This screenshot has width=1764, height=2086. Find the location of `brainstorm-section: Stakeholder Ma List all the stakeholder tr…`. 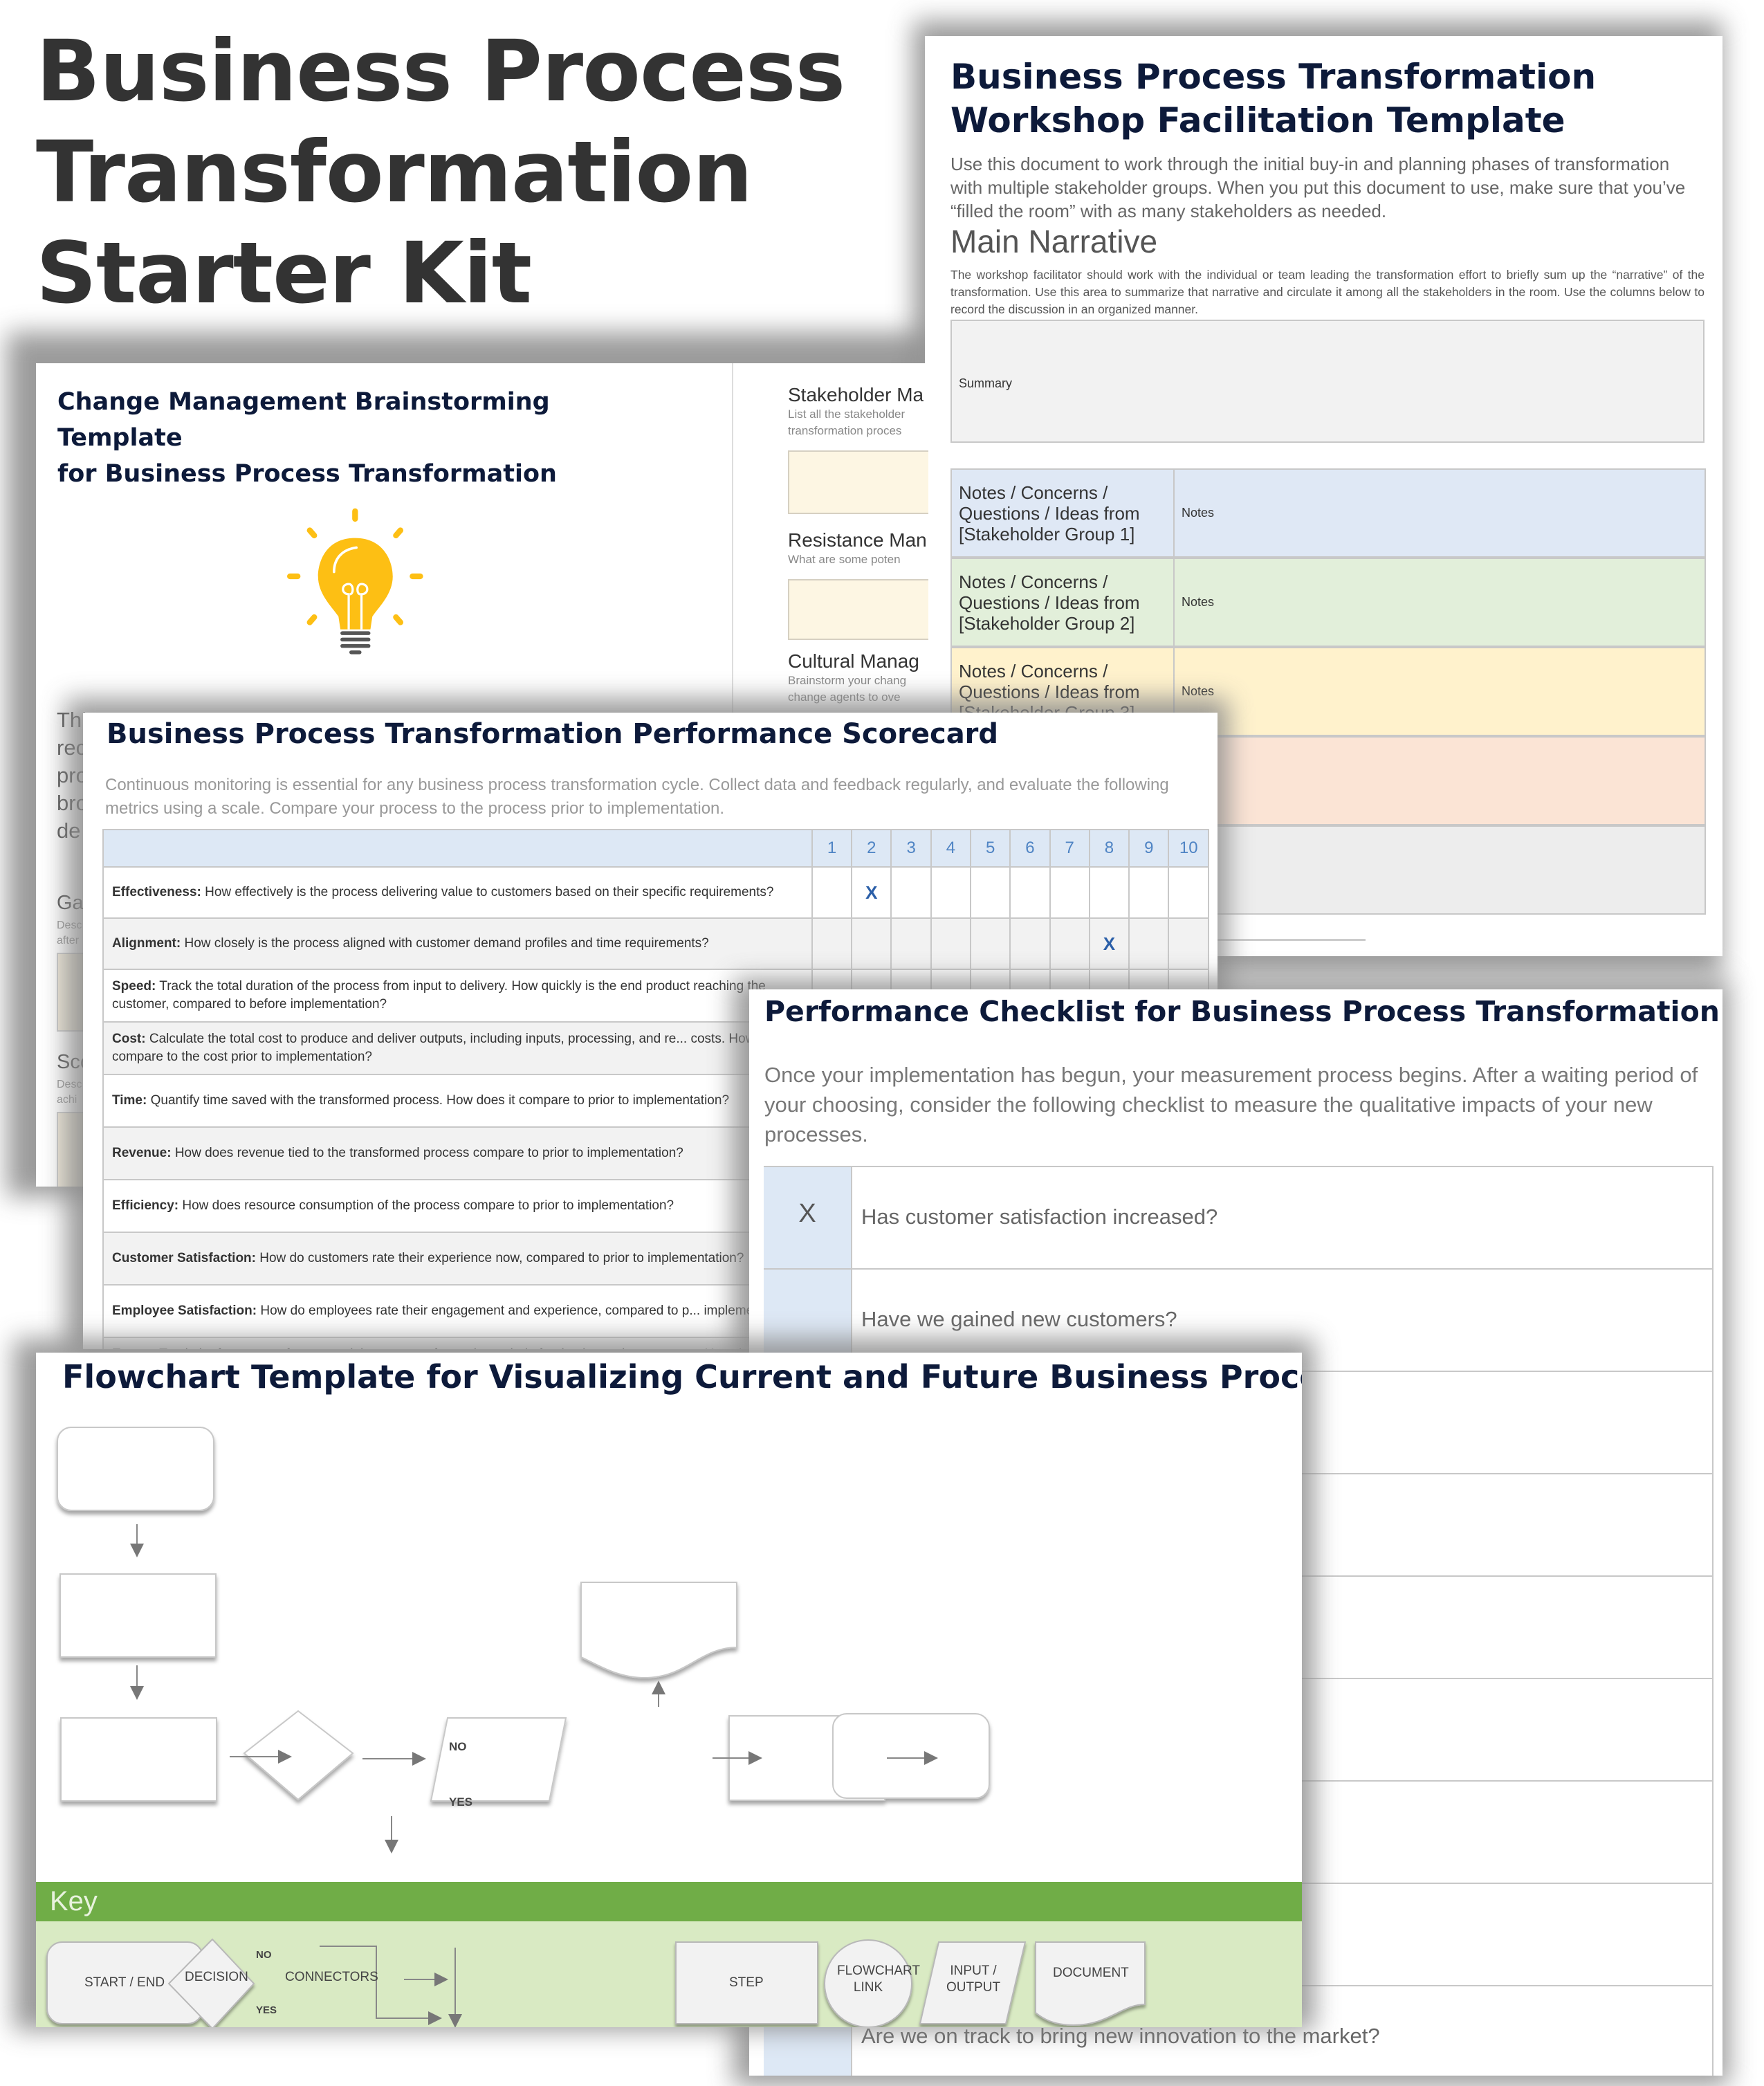

brainstorm-section: Stakeholder Ma List all the stakeholder tr… is located at coordinates (856, 411).